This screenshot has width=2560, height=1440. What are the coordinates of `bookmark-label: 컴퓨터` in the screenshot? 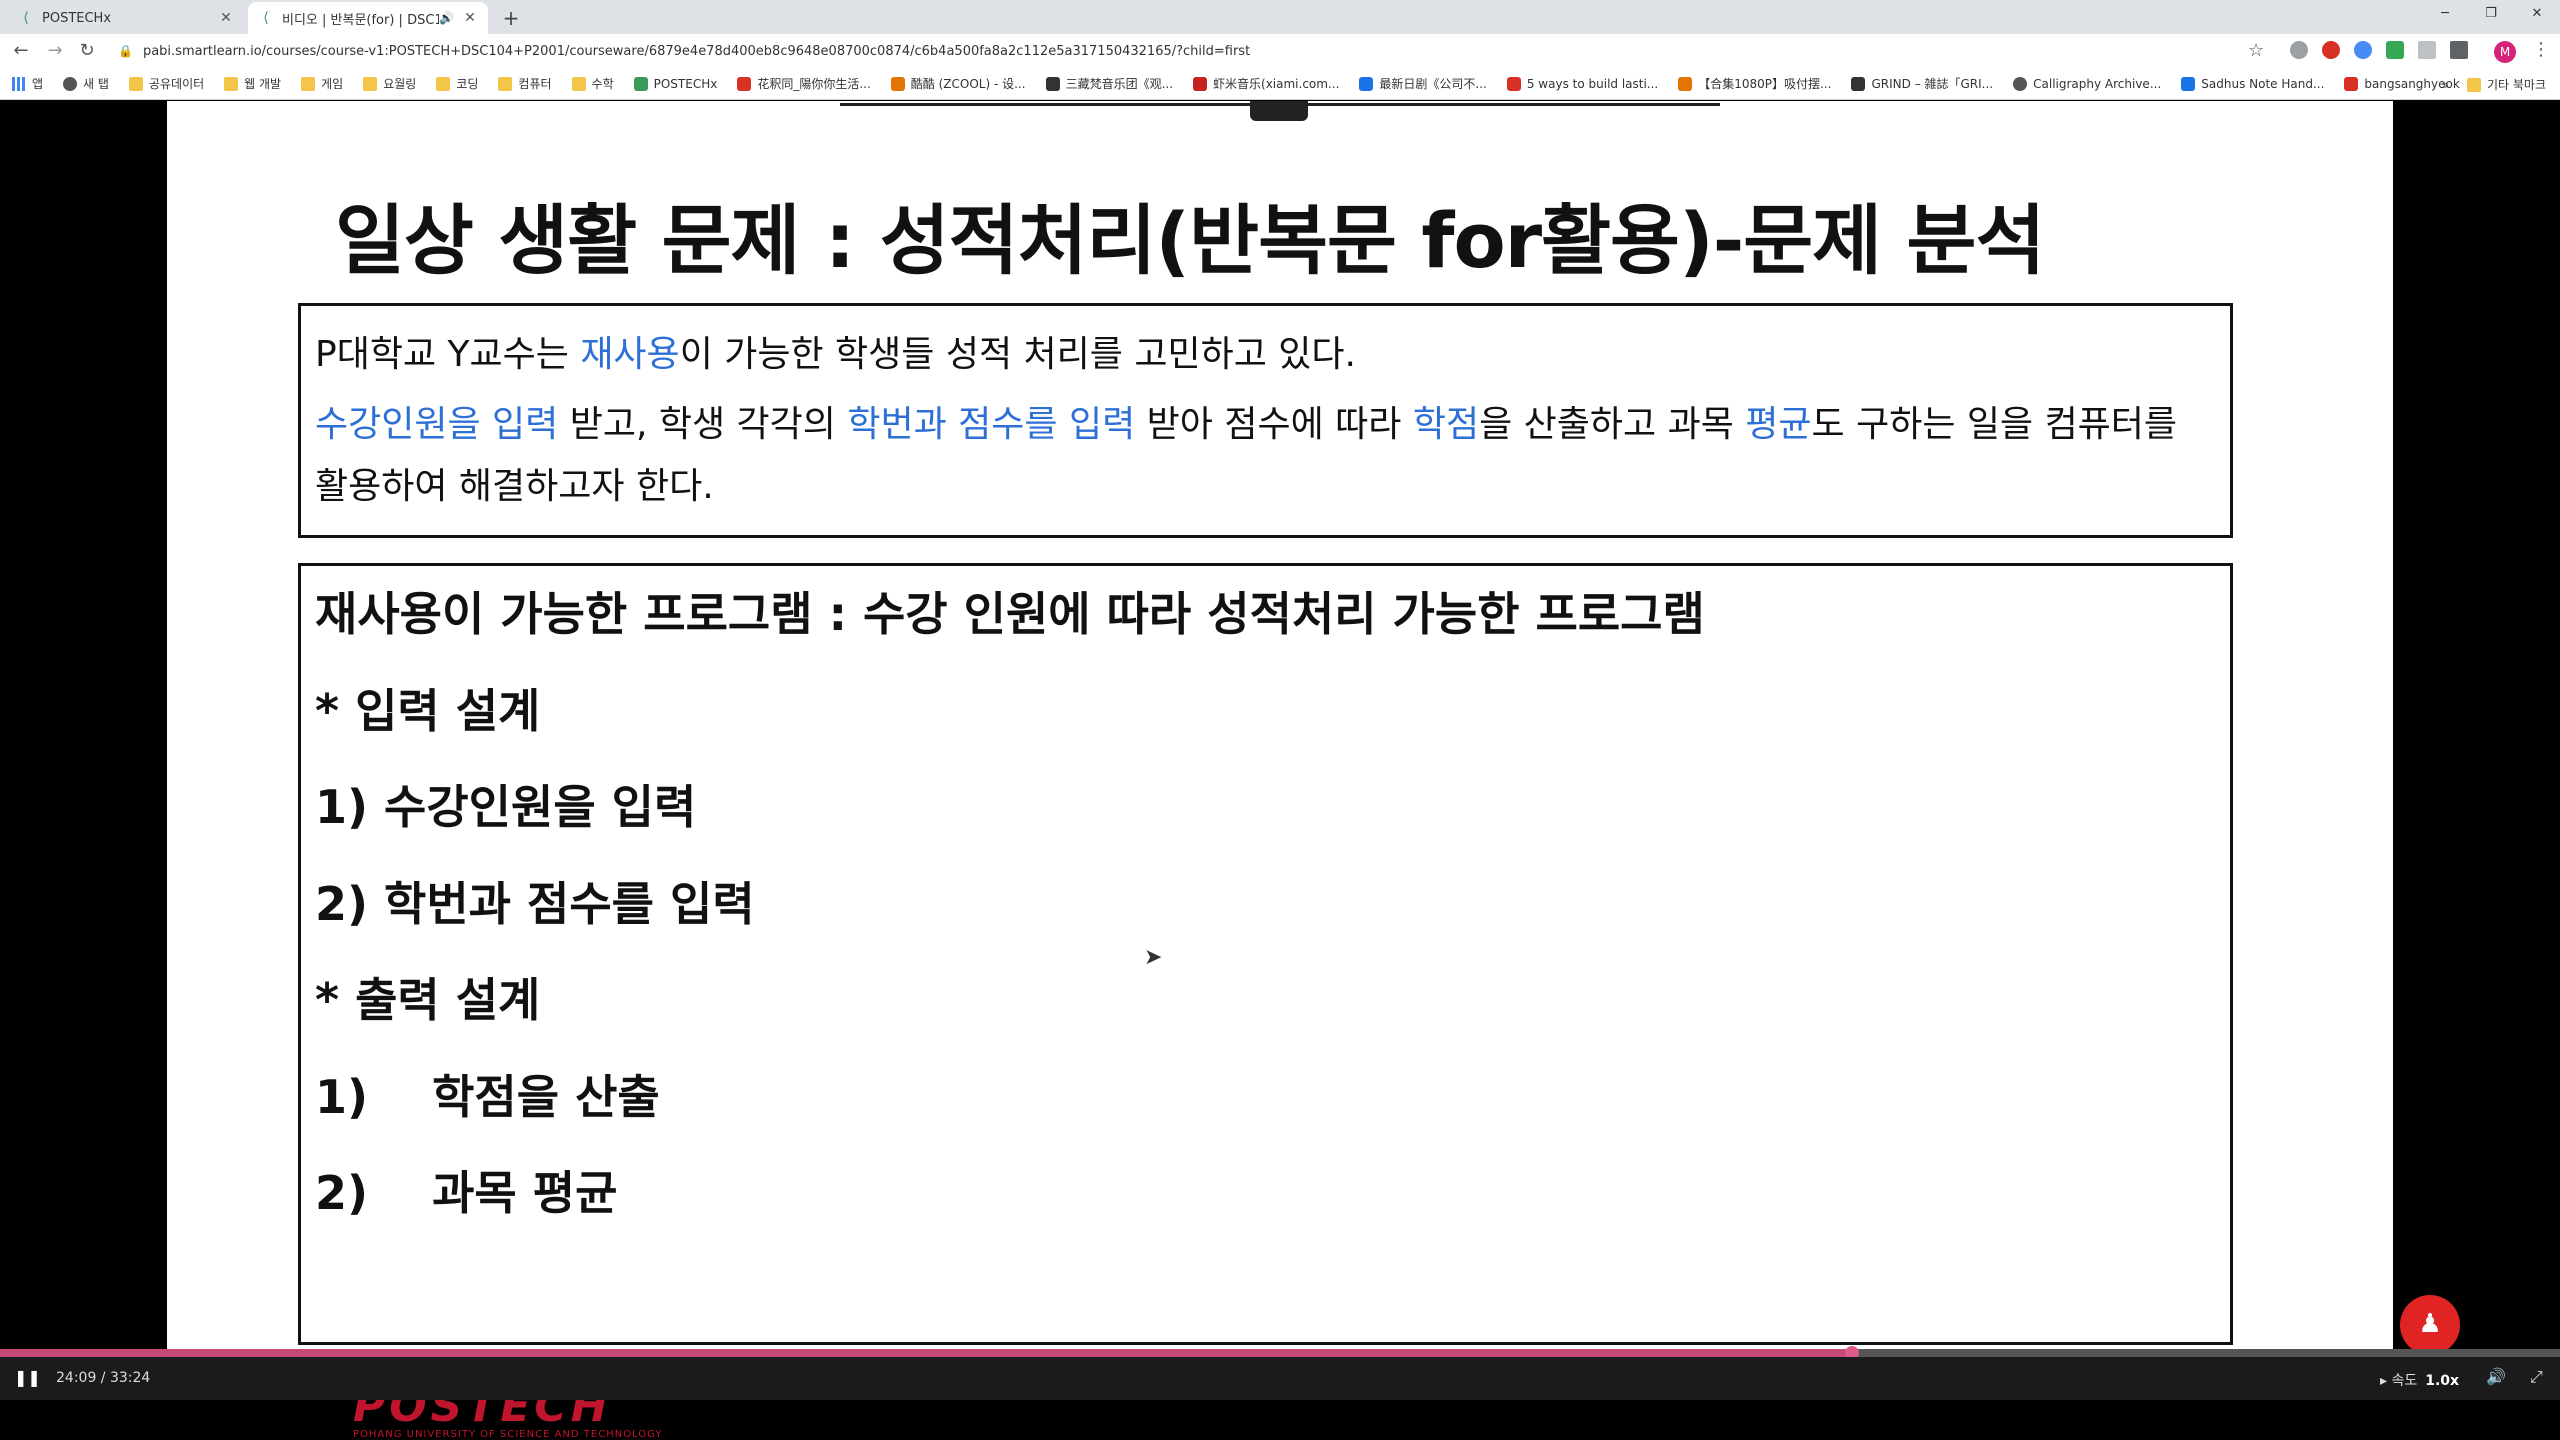 It's located at (535, 84).